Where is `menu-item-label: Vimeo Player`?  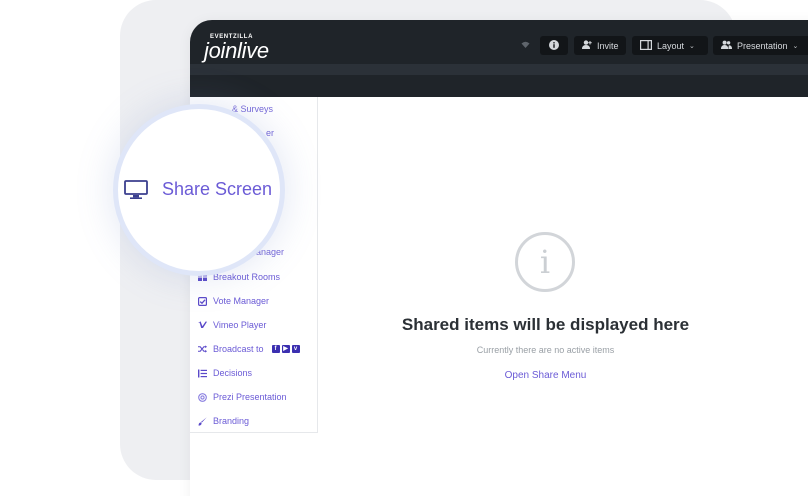 menu-item-label: Vimeo Player is located at coordinates (240, 325).